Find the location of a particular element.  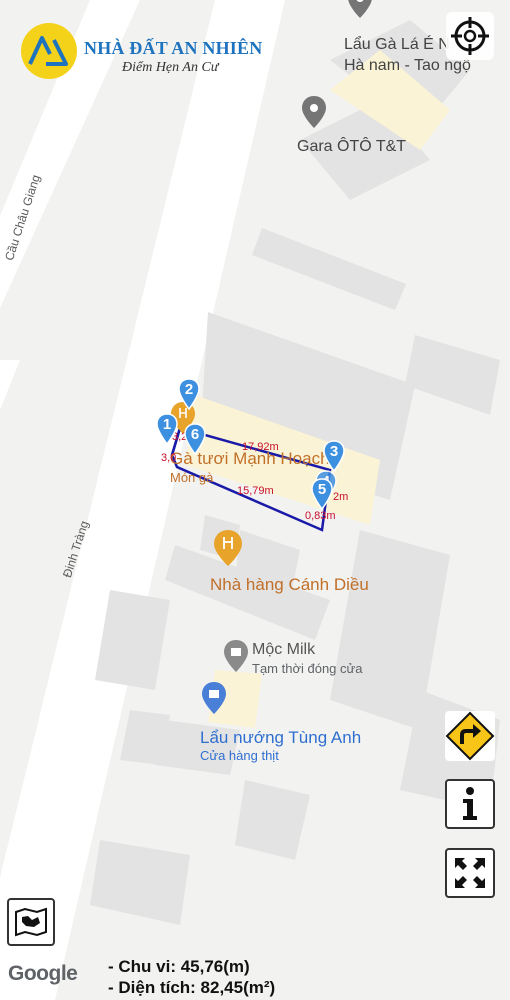

vertex-marker-1: 1 is located at coordinates (167, 429).